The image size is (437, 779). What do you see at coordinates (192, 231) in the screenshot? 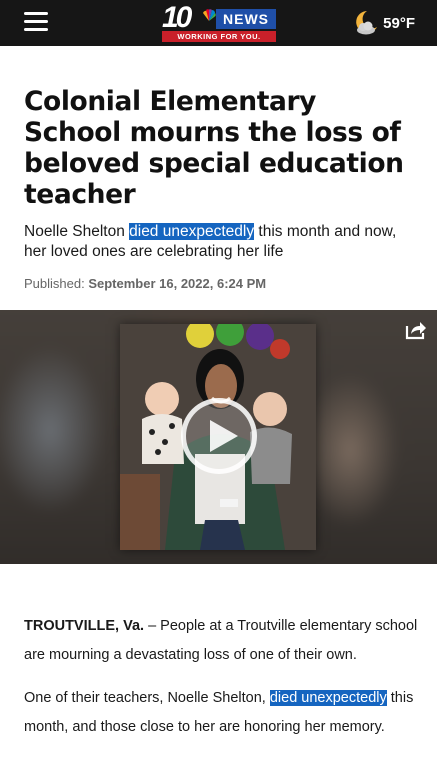
I see `subhead-highlight: died unexpectedly` at bounding box center [192, 231].